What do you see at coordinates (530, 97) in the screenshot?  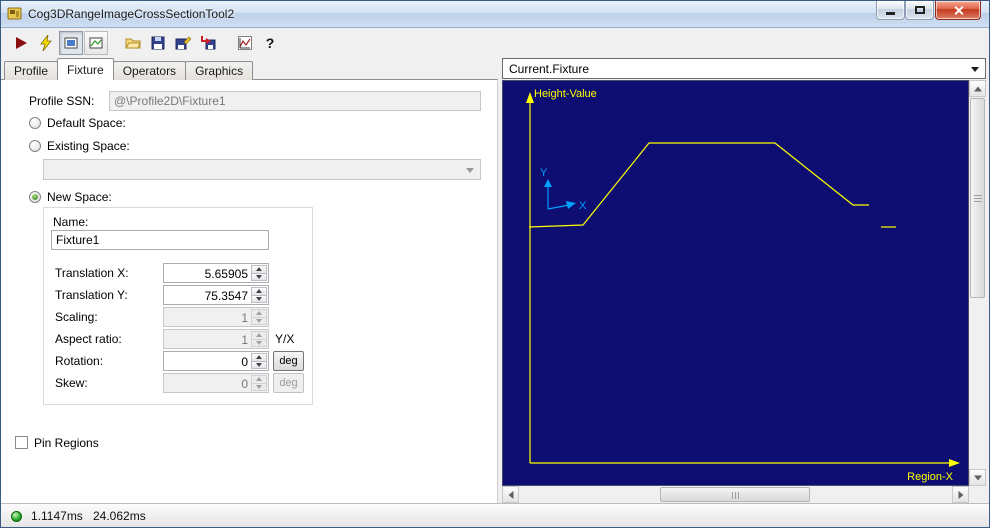 I see `y-axis-arrow-icon` at bounding box center [530, 97].